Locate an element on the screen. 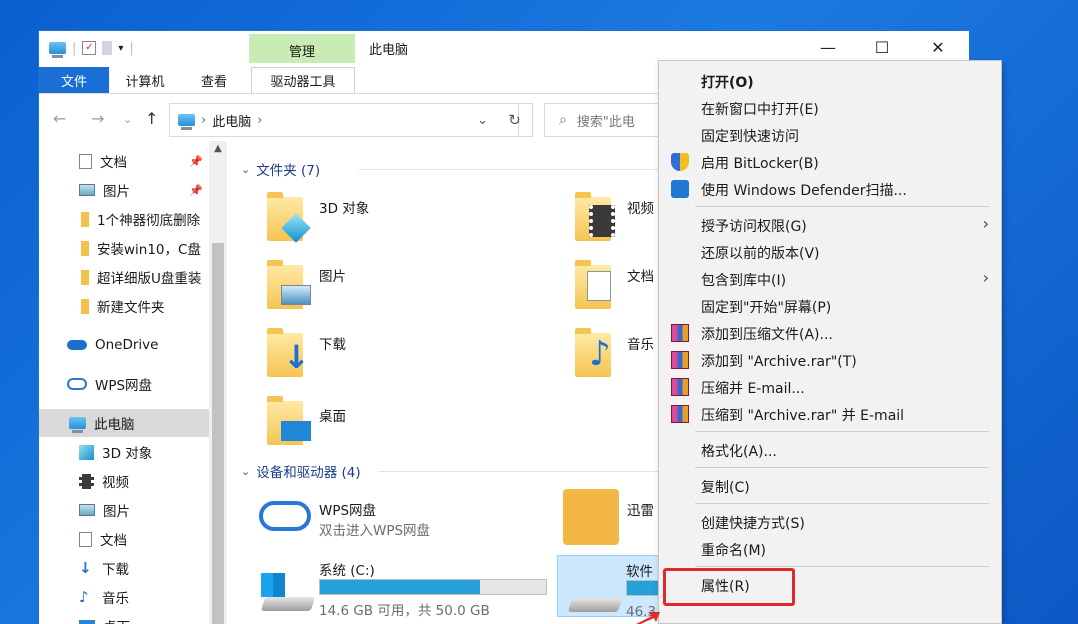  tab-computer: 计算机 is located at coordinates (145, 80).